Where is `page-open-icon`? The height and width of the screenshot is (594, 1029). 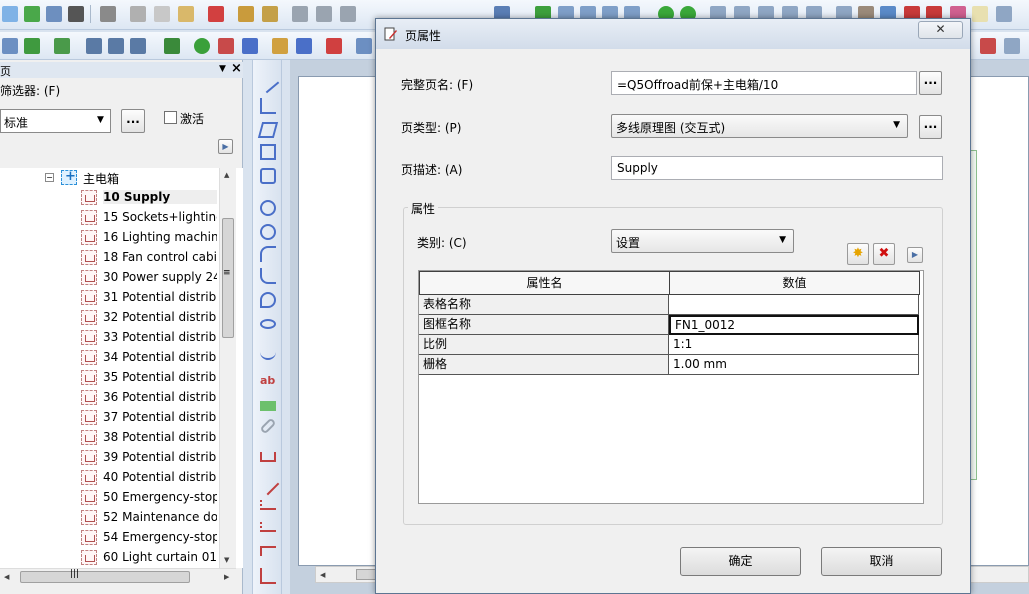
page-open-icon is located at coordinates (32, 46).